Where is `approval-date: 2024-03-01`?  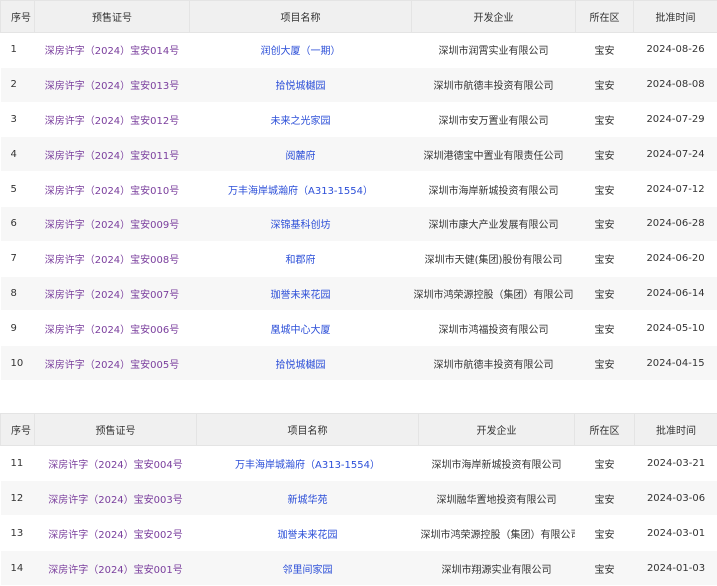 approval-date: 2024-03-01 is located at coordinates (676, 533).